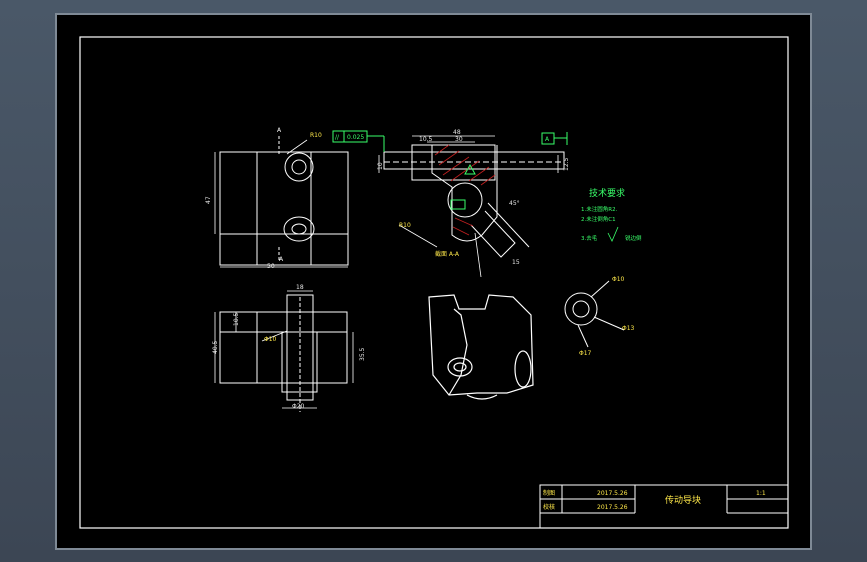 The width and height of the screenshot is (867, 562). I want to click on tech-item-3: 3.去毛, so click(589, 238).